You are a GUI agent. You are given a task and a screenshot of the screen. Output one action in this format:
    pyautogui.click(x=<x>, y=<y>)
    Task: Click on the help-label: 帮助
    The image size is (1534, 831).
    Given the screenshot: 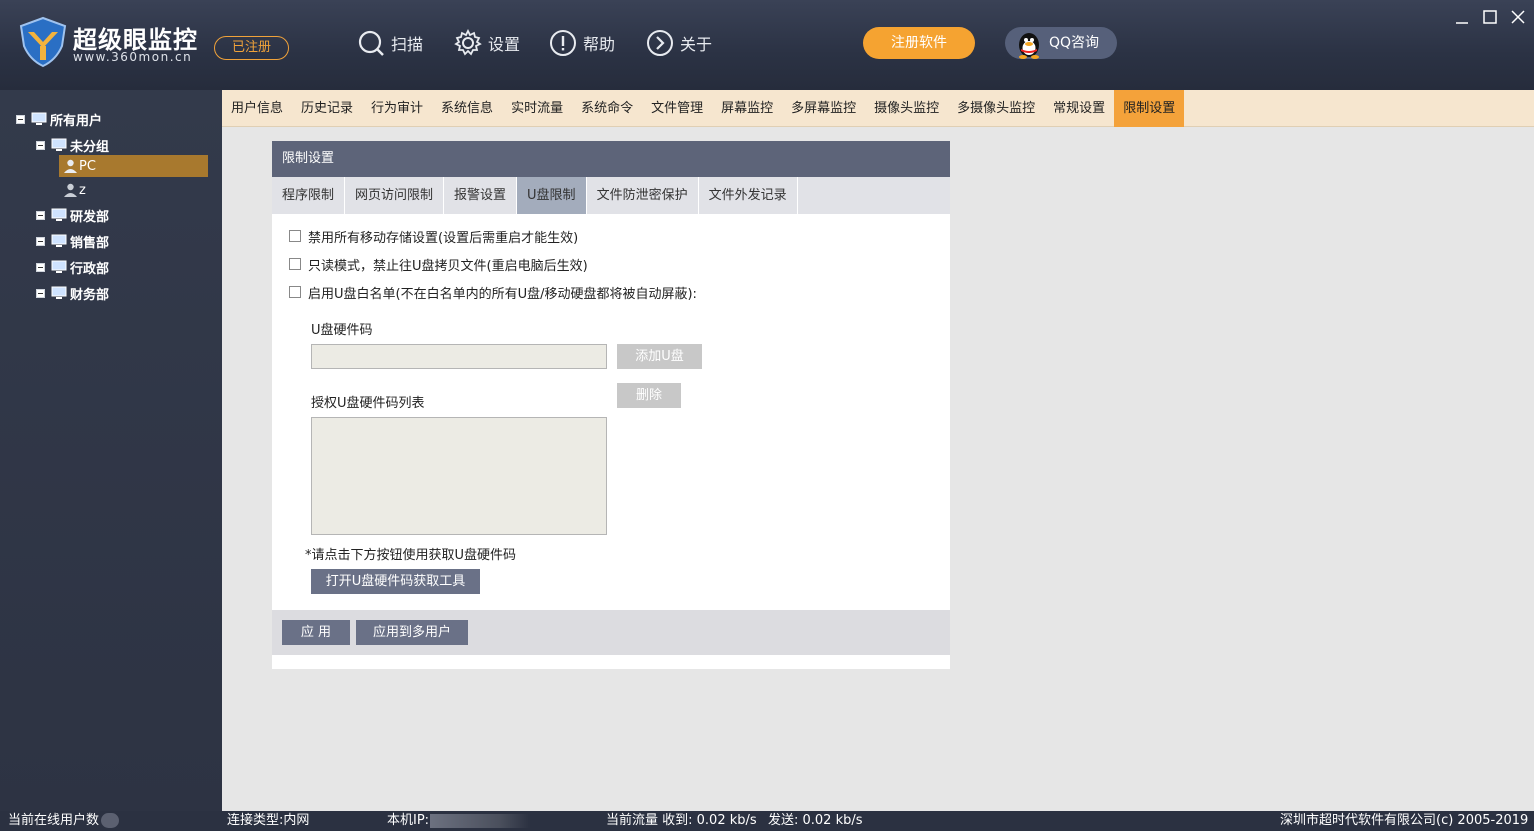 What is the action you would take?
    pyautogui.click(x=599, y=44)
    